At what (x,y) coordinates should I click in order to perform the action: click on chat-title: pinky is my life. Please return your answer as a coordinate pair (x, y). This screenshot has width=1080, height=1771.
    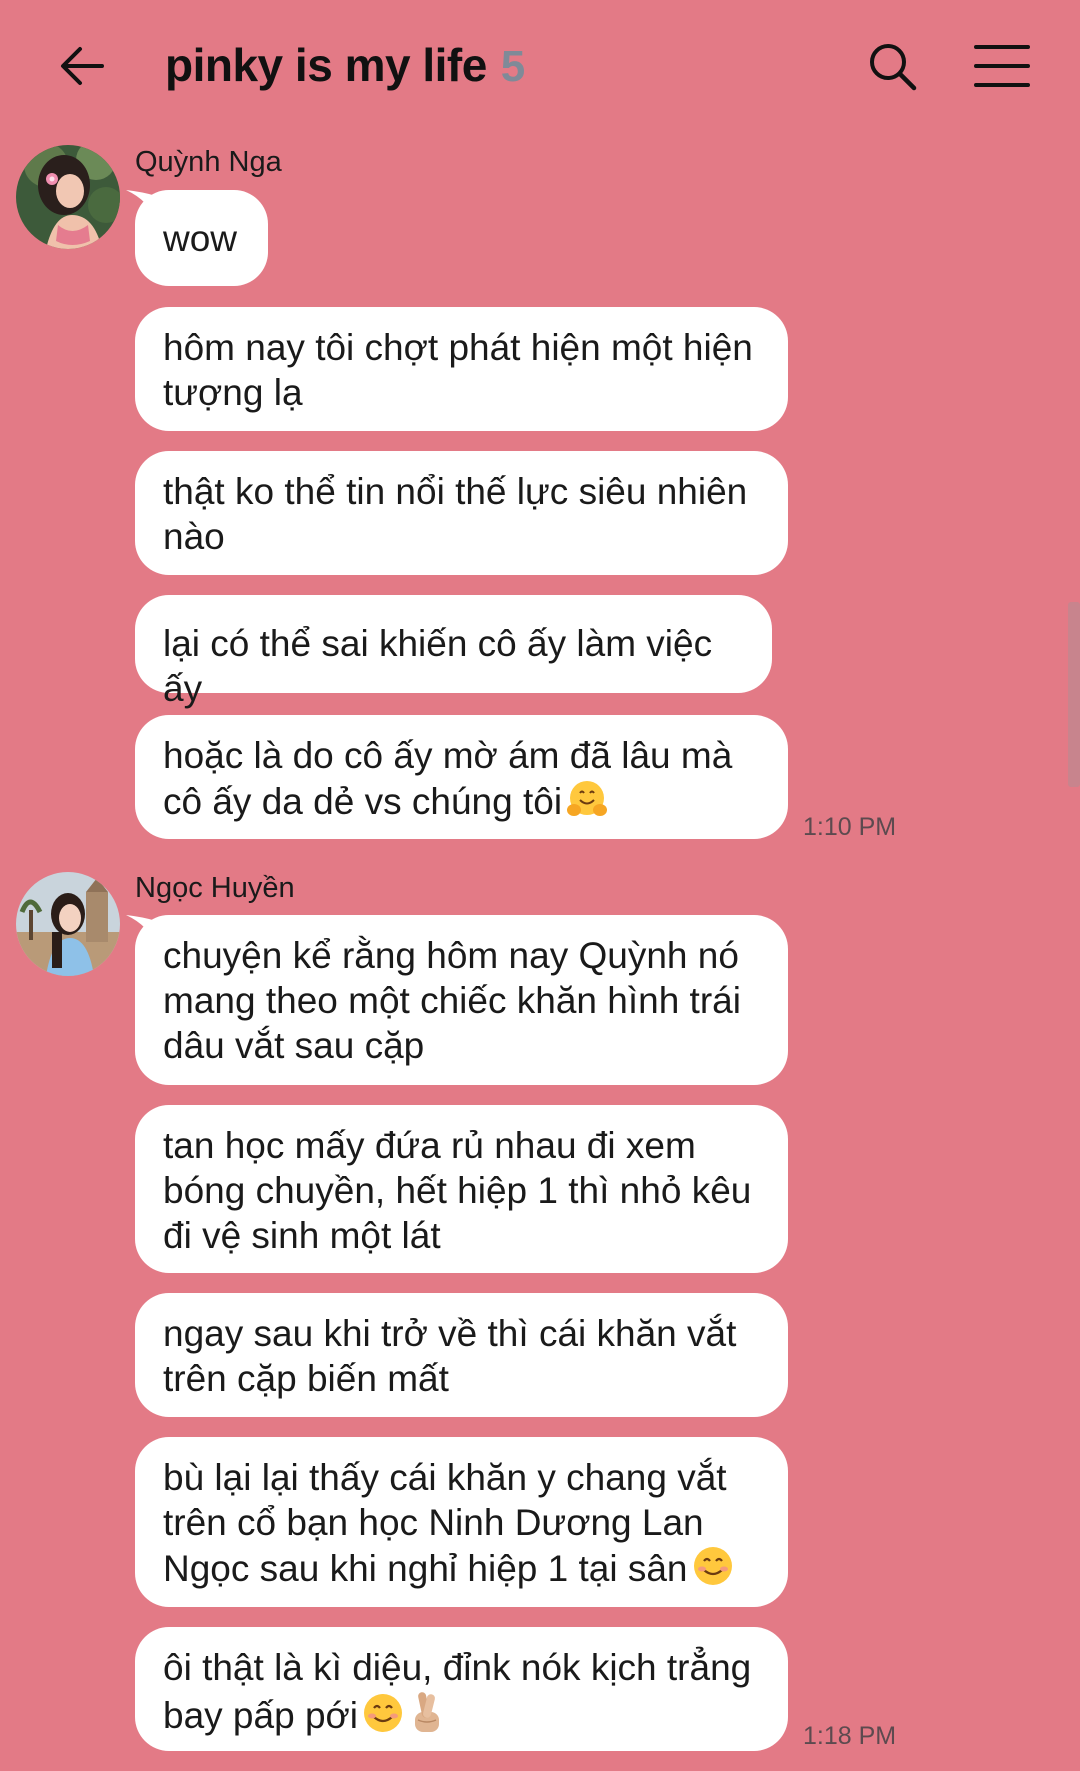
    Looking at the image, I should click on (326, 65).